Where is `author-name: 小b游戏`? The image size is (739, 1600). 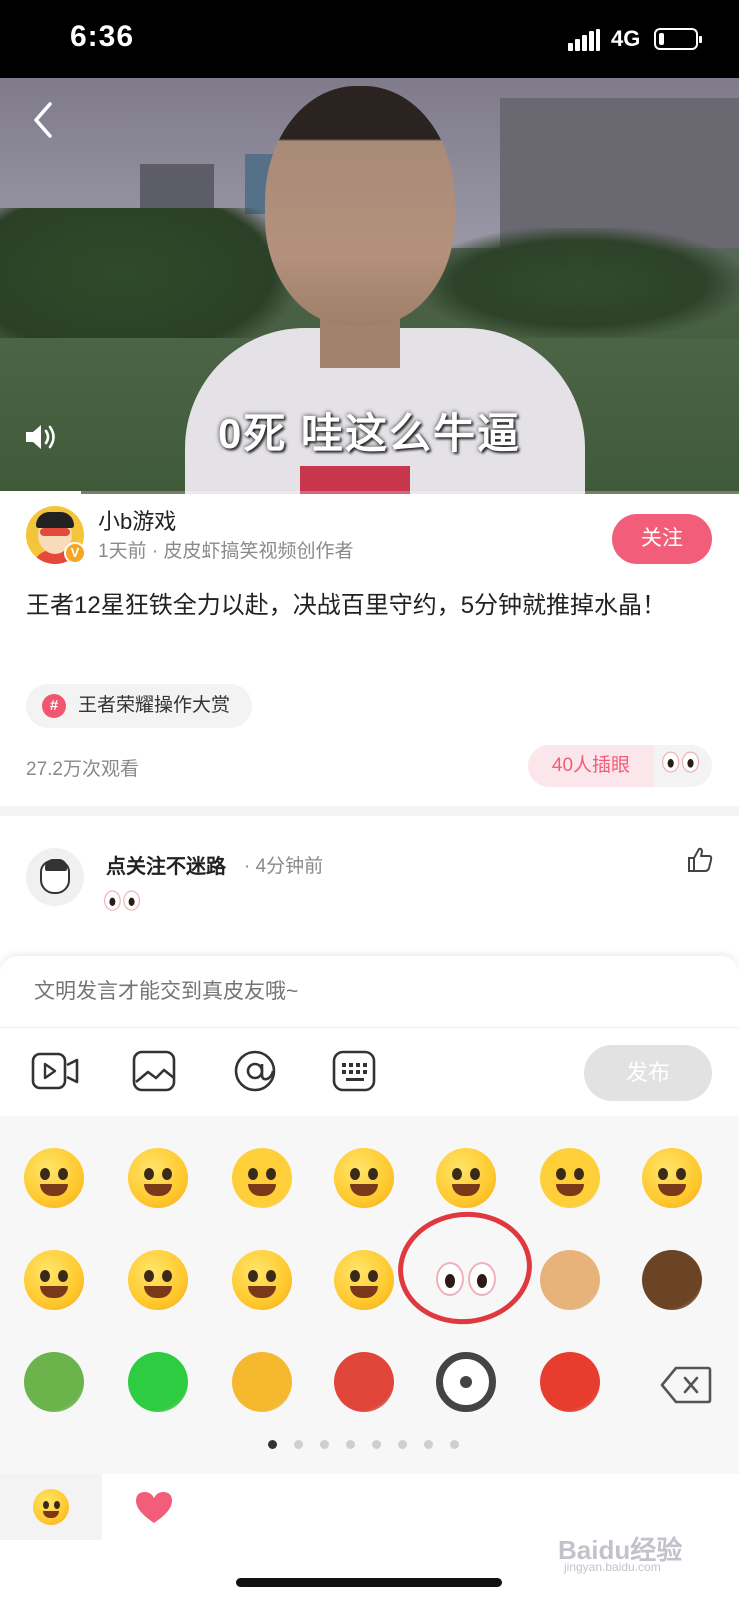 author-name: 小b游戏 is located at coordinates (137, 520).